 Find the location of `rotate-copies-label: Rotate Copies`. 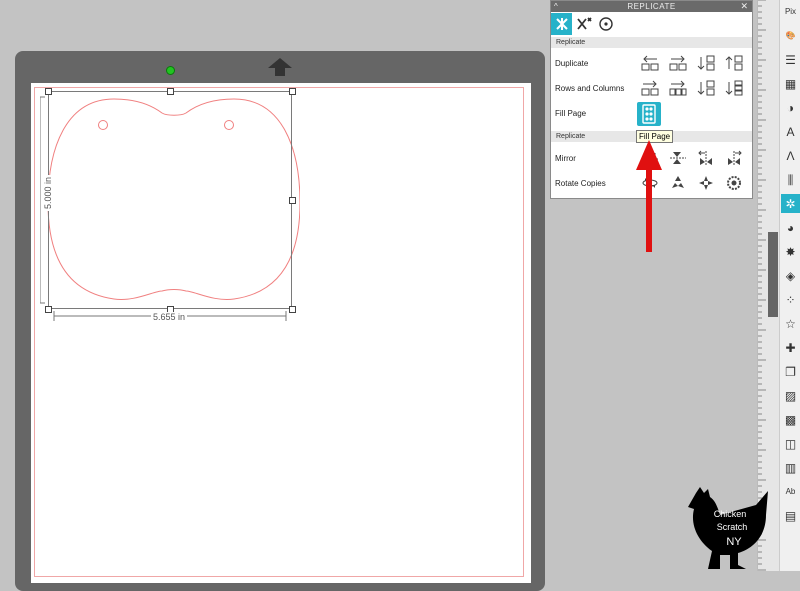

rotate-copies-label: Rotate Copies is located at coordinates (580, 183).